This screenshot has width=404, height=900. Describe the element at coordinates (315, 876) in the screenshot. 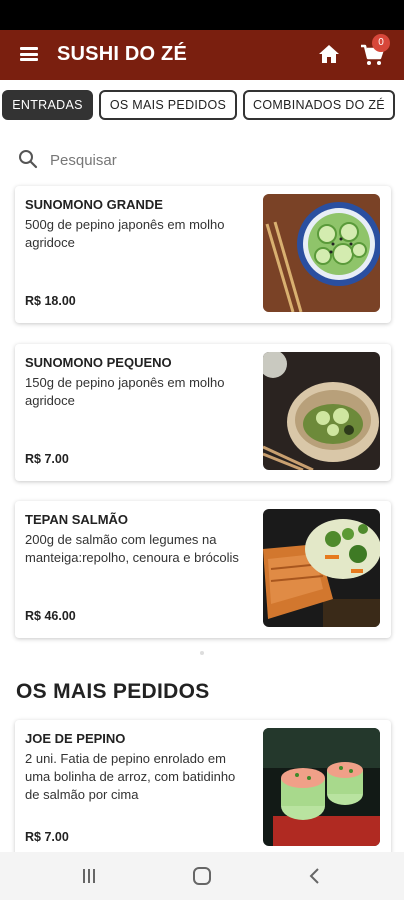

I see `back-icon` at that location.